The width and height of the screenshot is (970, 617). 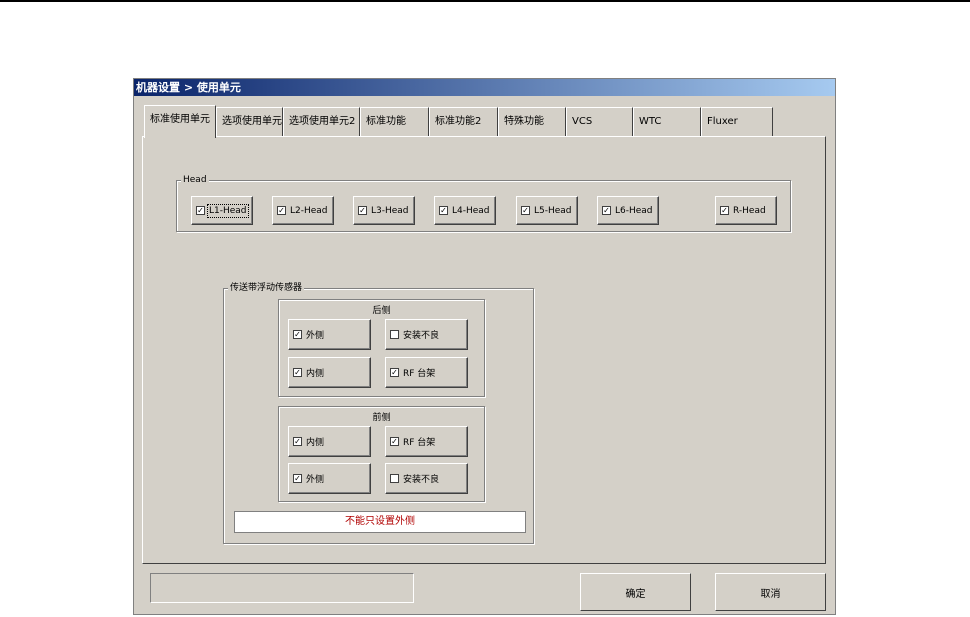 I want to click on l2-head-checkbox: ✓ L2-Head, so click(x=303, y=210).